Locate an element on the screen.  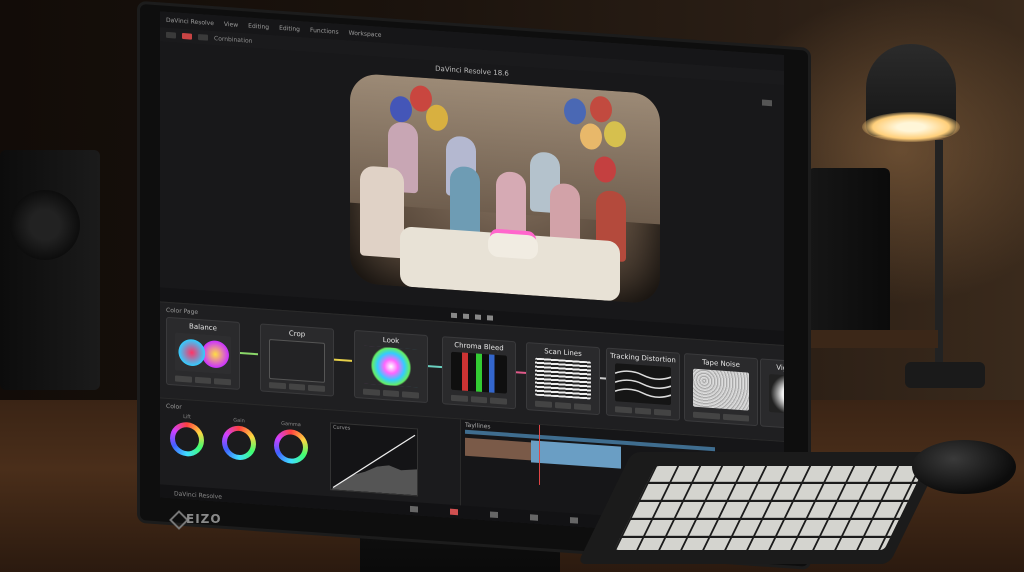
node-editor-label: Color Page is located at coordinates (182, 311).